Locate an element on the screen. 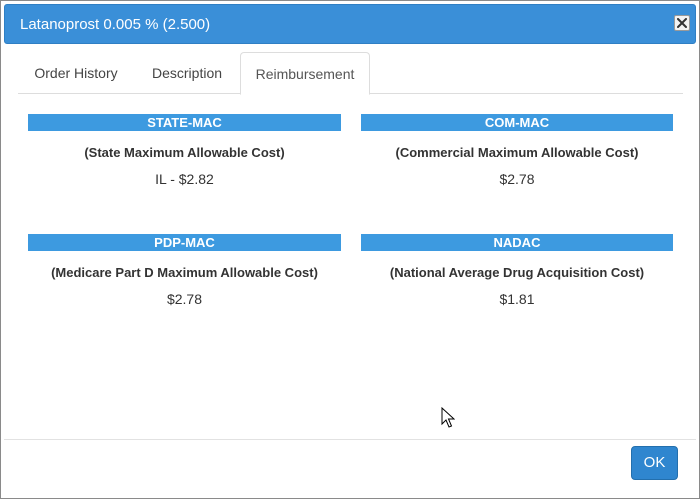 This screenshot has height=499, width=700. section-header: STATE-MAC is located at coordinates (184, 122).